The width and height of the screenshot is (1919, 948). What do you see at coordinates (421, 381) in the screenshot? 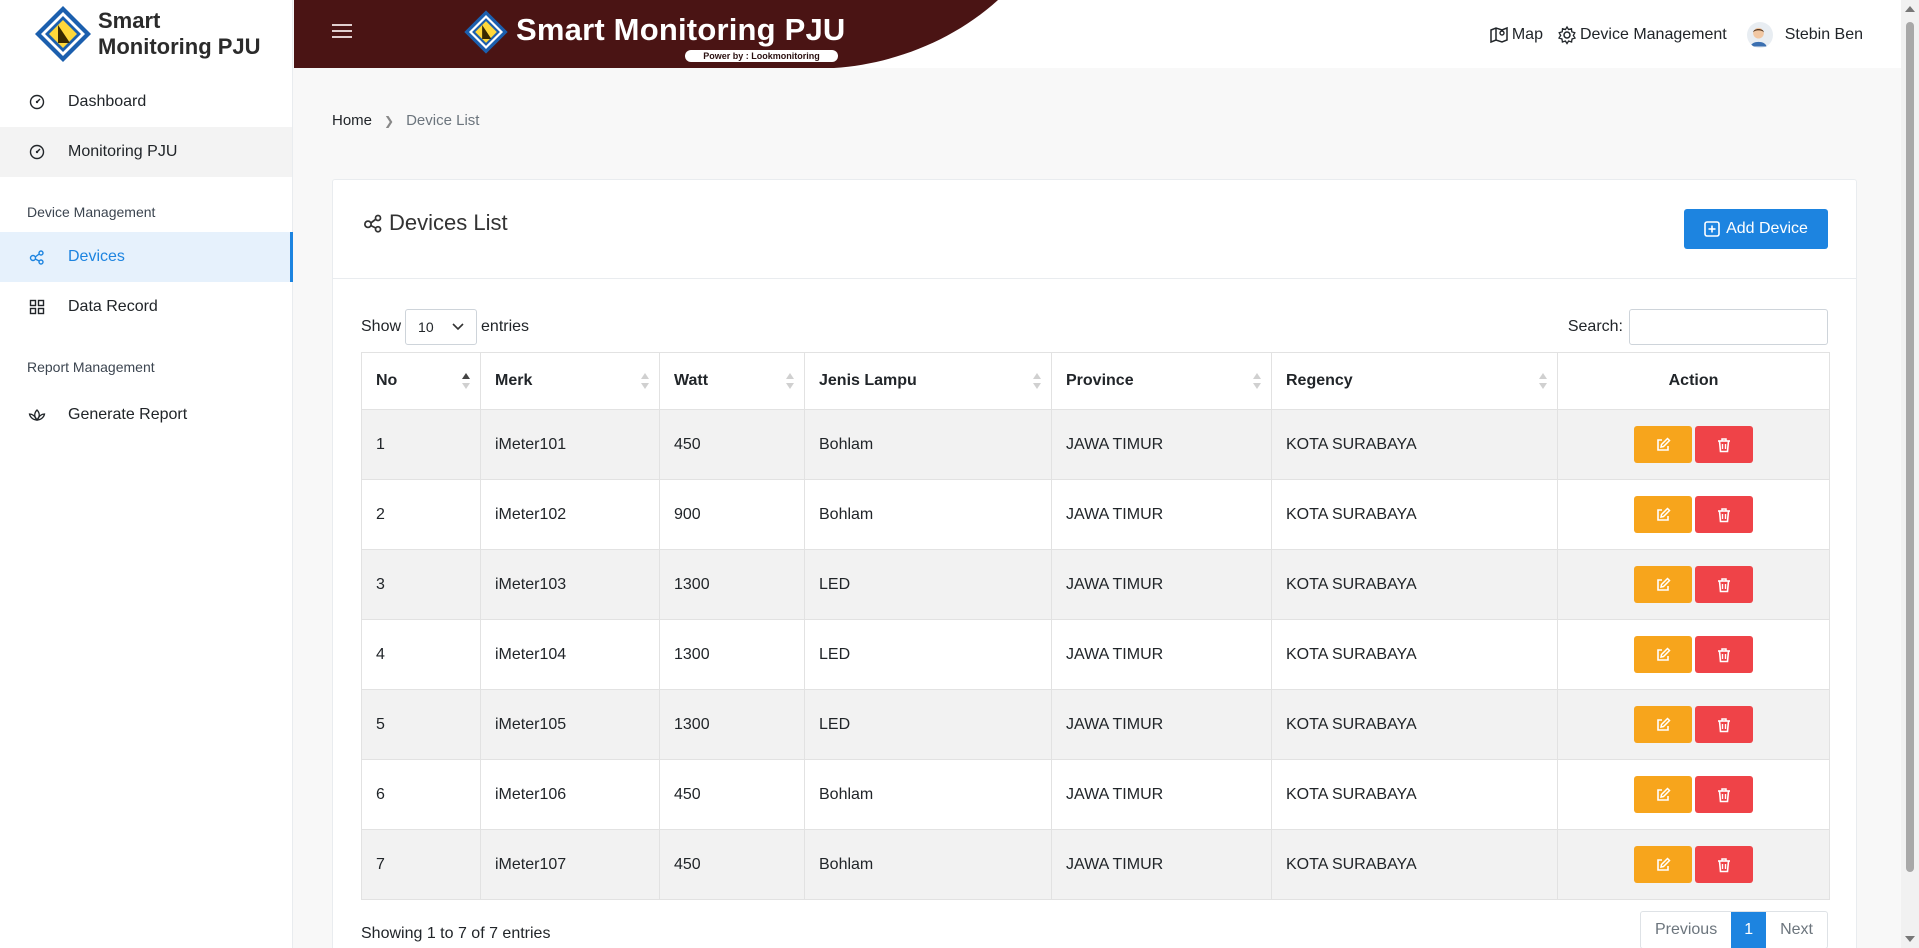
I see `column-header-no: No` at bounding box center [421, 381].